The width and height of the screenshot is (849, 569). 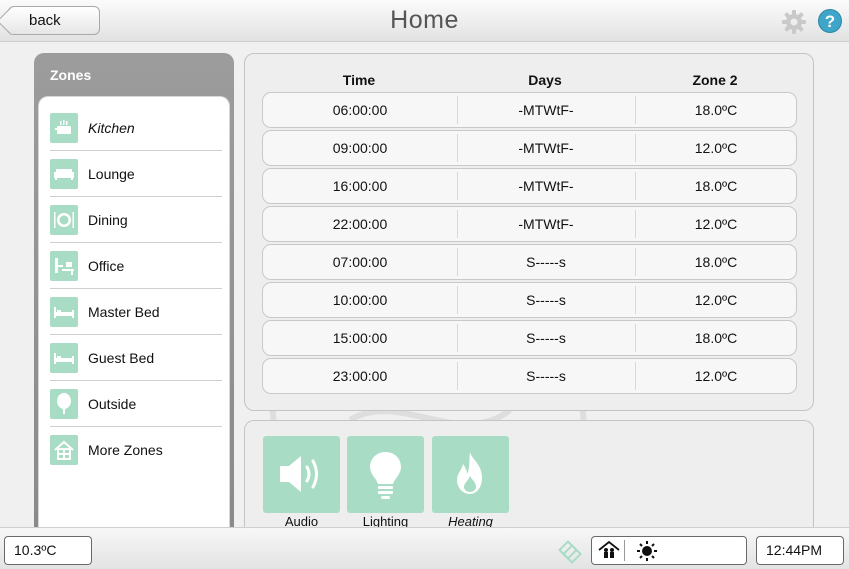 I want to click on gear-icon, so click(x=794, y=22).